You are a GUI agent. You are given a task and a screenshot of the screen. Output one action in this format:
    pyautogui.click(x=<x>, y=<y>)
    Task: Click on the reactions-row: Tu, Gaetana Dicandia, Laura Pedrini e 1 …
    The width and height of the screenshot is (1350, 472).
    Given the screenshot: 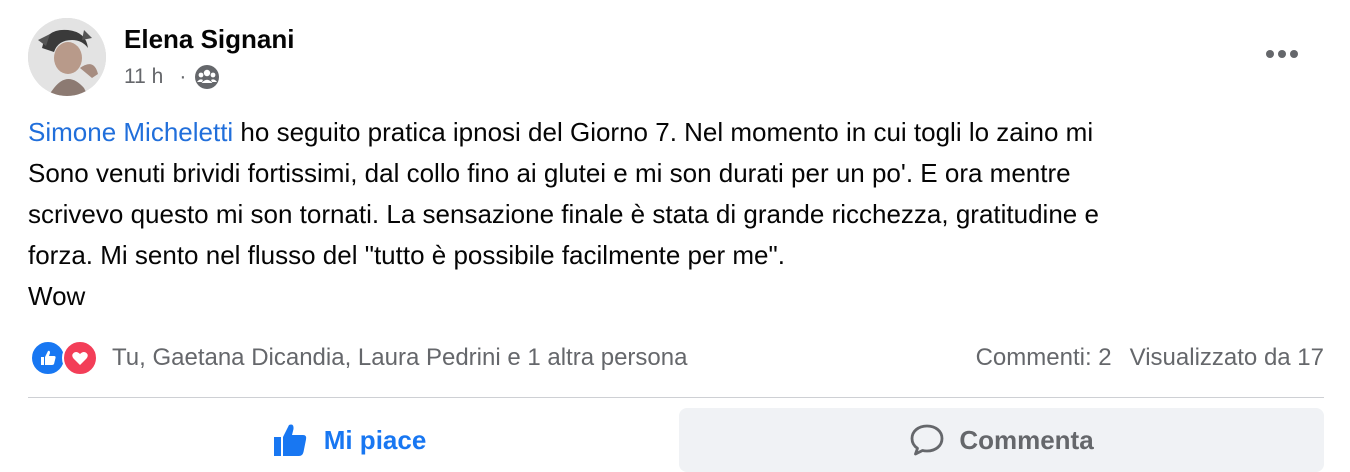 What is the action you would take?
    pyautogui.click(x=677, y=358)
    